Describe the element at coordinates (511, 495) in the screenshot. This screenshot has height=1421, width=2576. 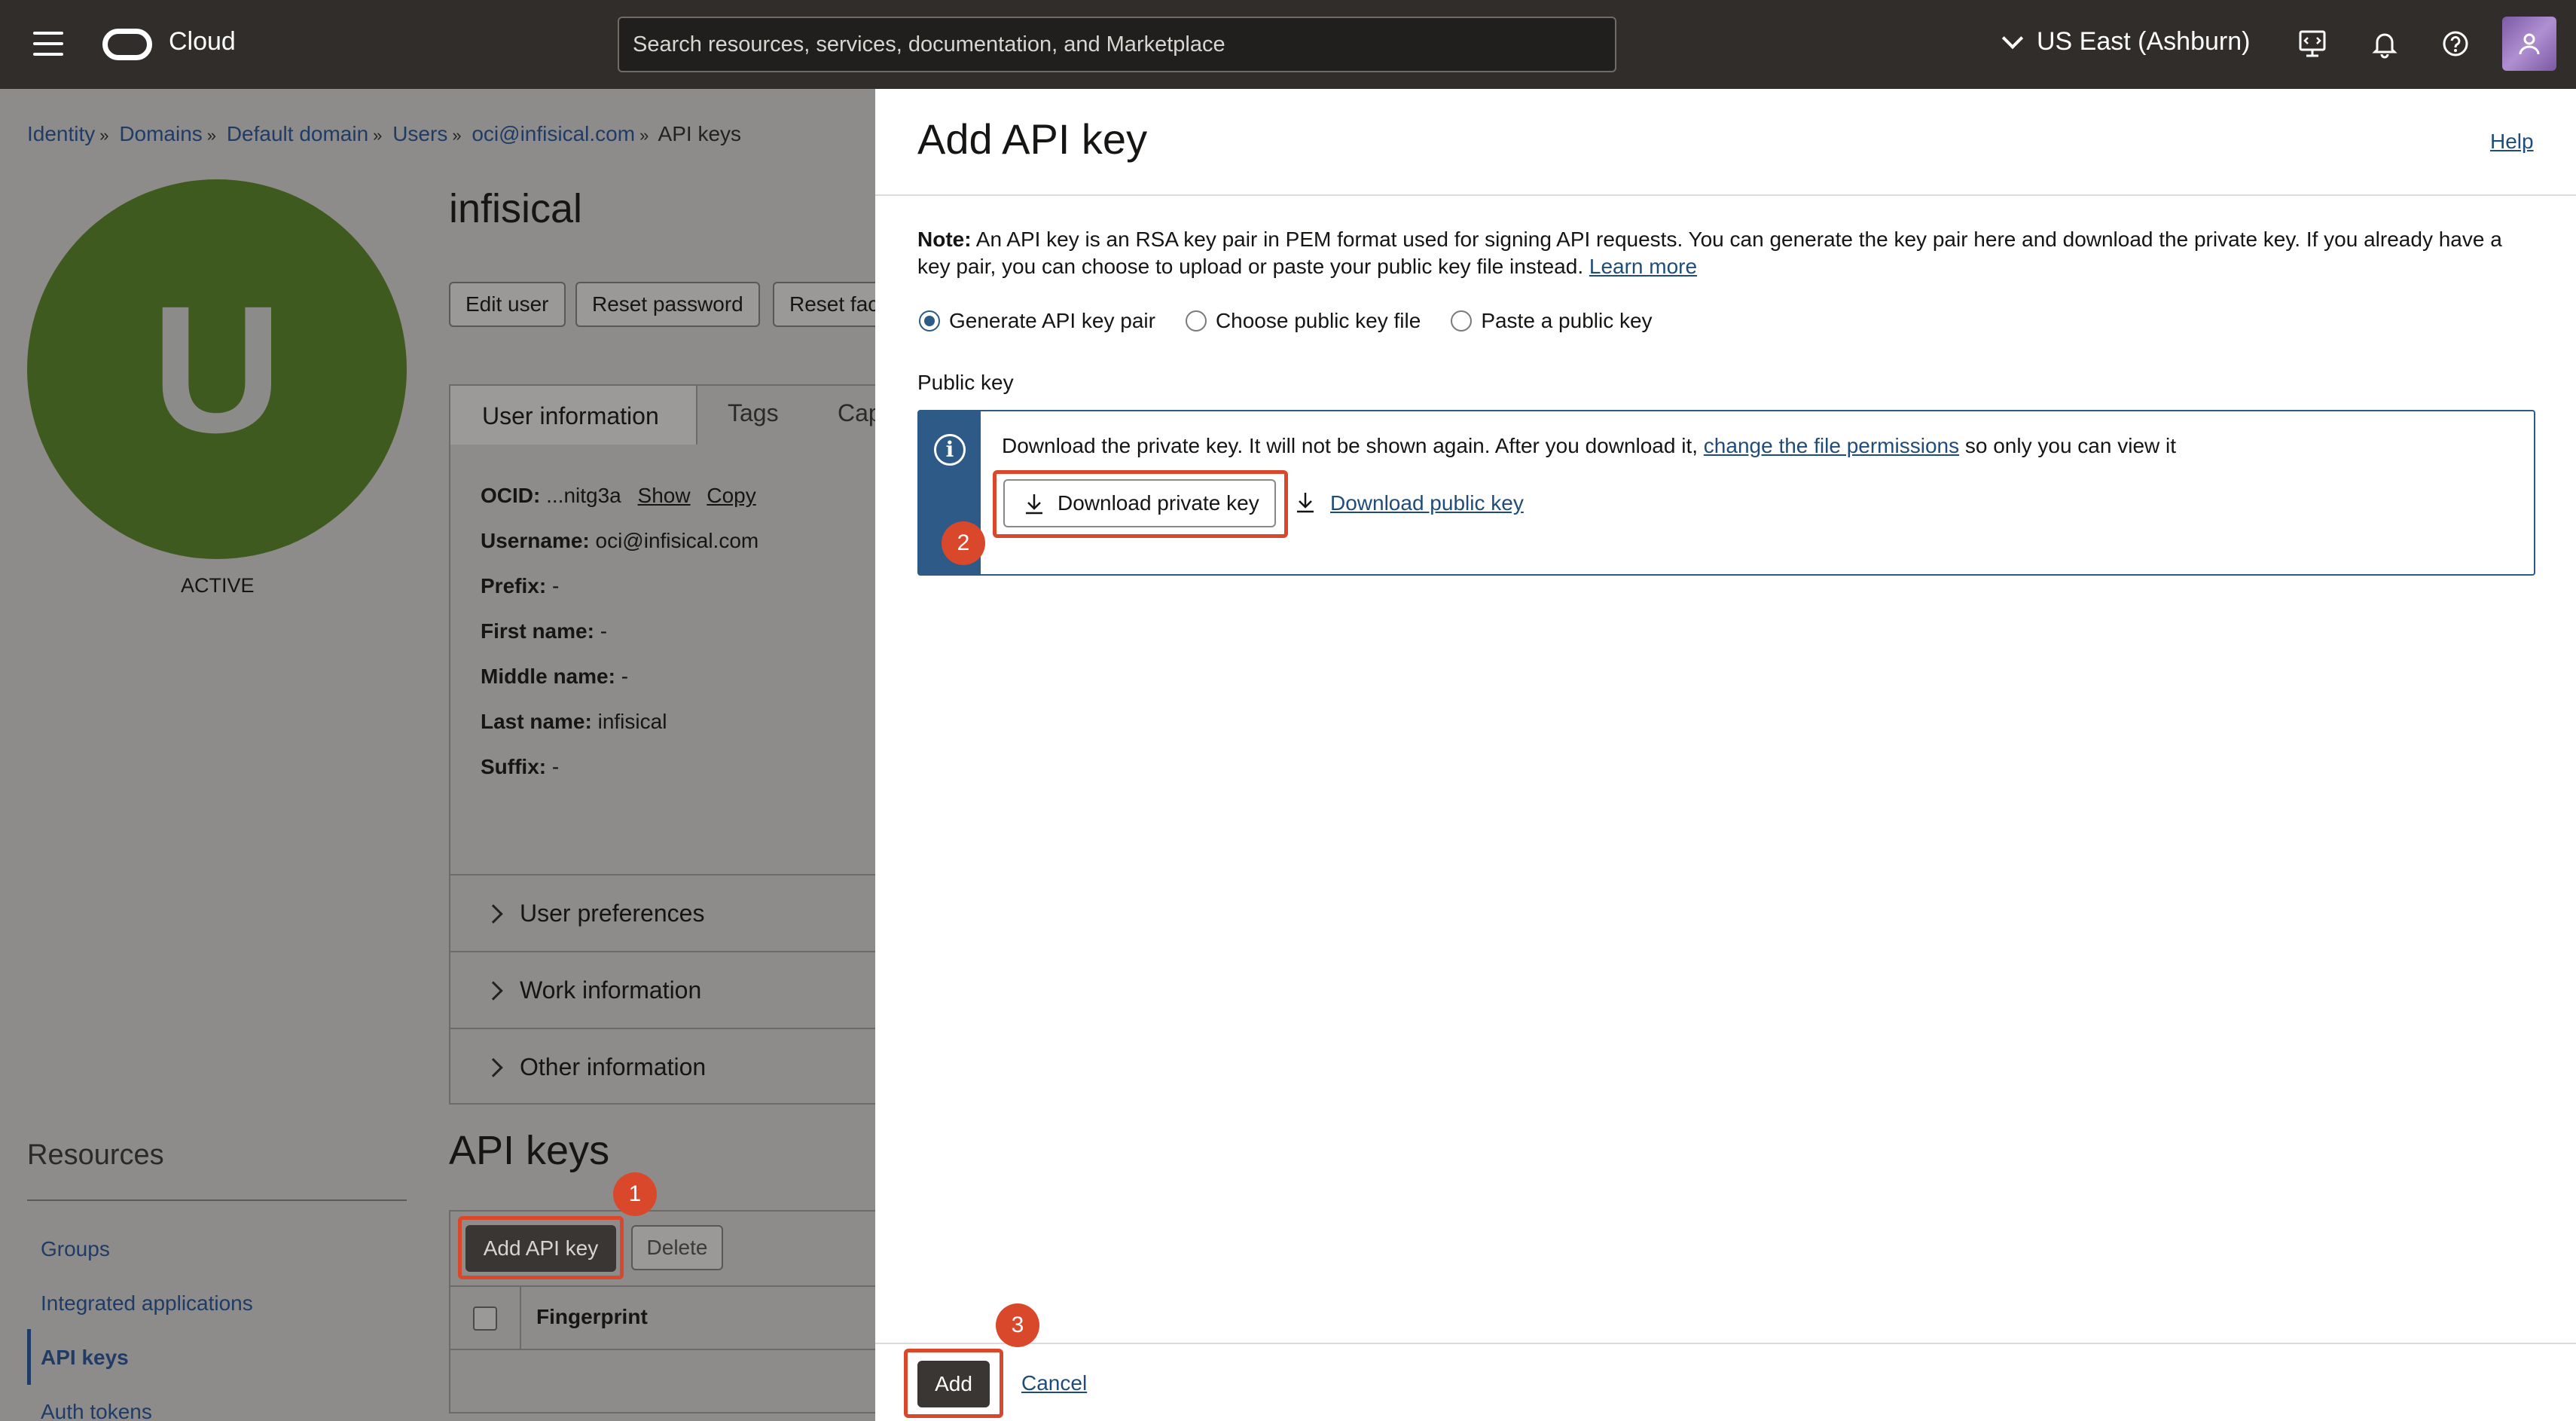
I see `ocid-label: OCID:` at that location.